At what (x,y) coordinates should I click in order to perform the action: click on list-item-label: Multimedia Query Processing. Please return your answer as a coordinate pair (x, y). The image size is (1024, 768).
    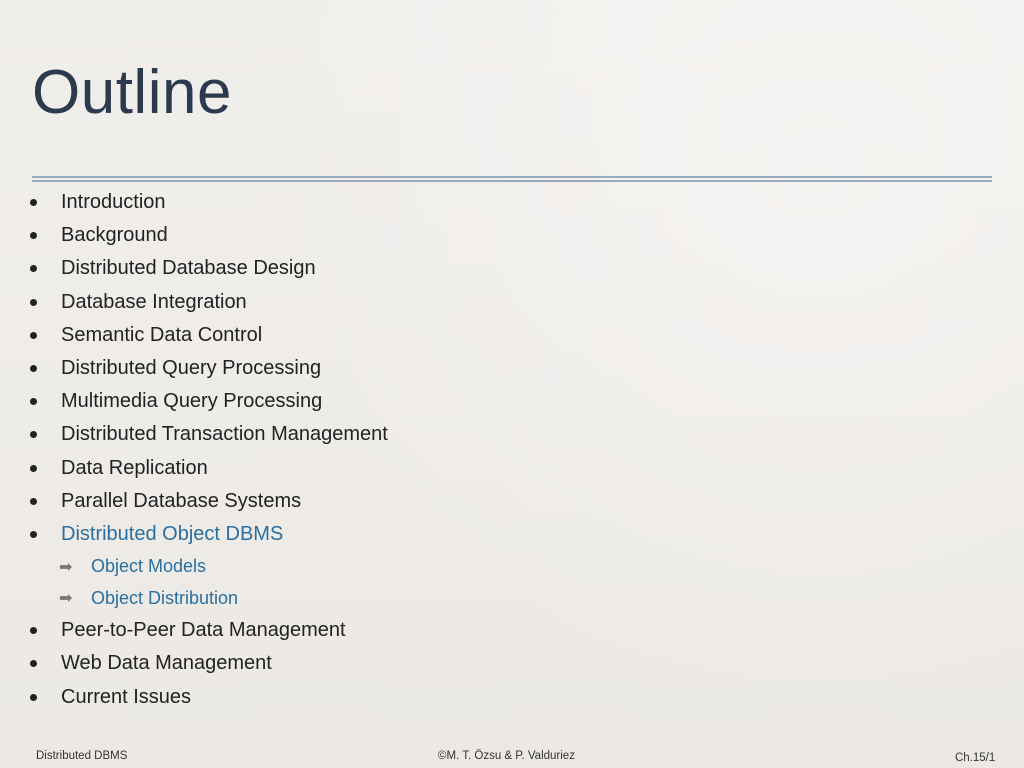
    Looking at the image, I should click on (192, 401).